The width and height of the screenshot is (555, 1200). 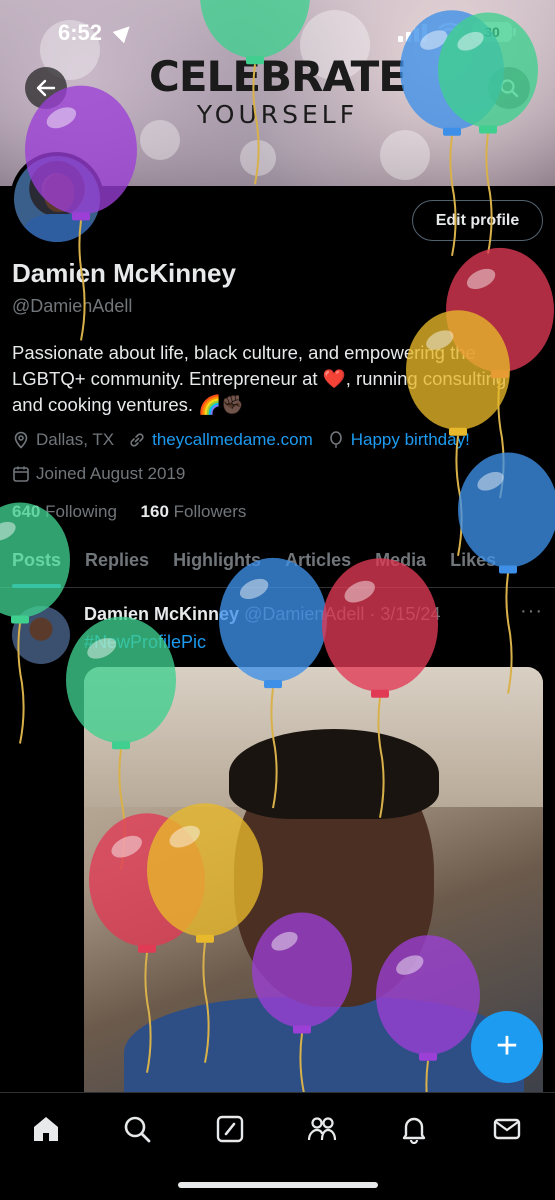 What do you see at coordinates (450, 31) in the screenshot?
I see `wifi-icon` at bounding box center [450, 31].